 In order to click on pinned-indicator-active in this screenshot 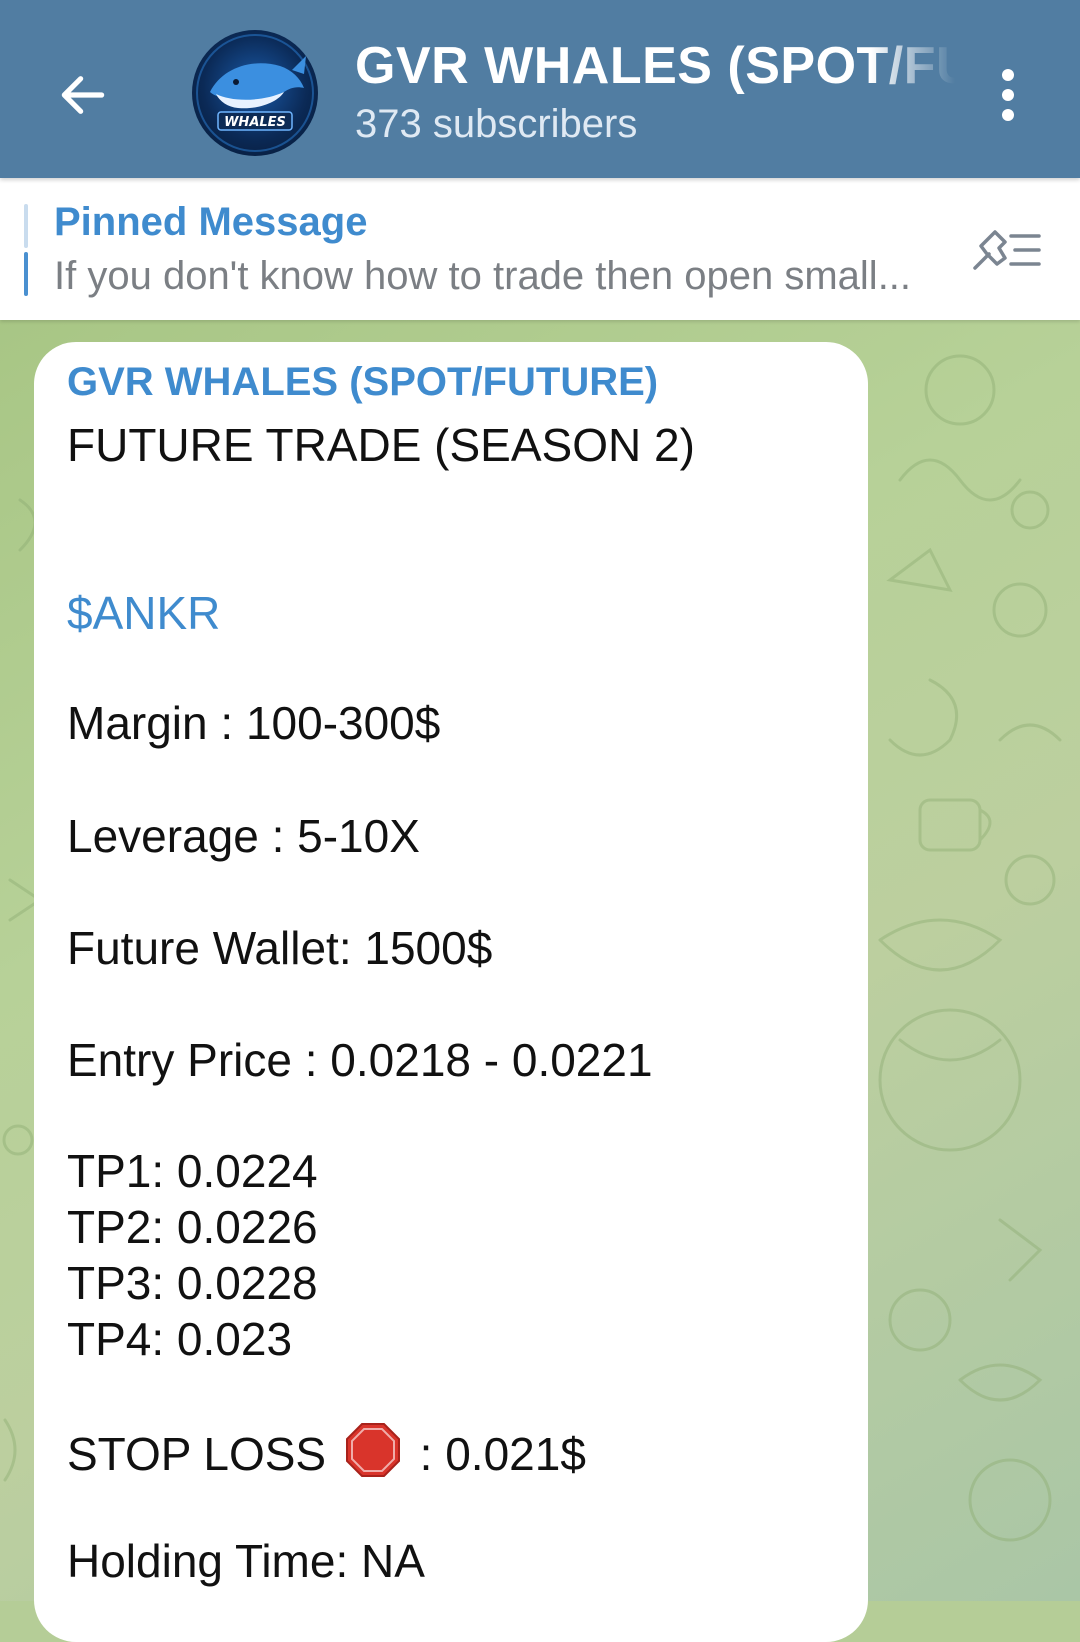, I will do `click(26, 274)`.